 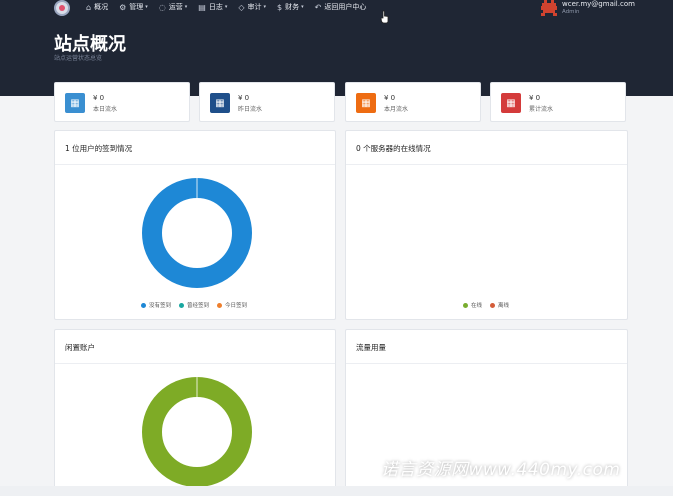 What do you see at coordinates (396, 109) in the screenshot?
I see `stat-label: 本月流水` at bounding box center [396, 109].